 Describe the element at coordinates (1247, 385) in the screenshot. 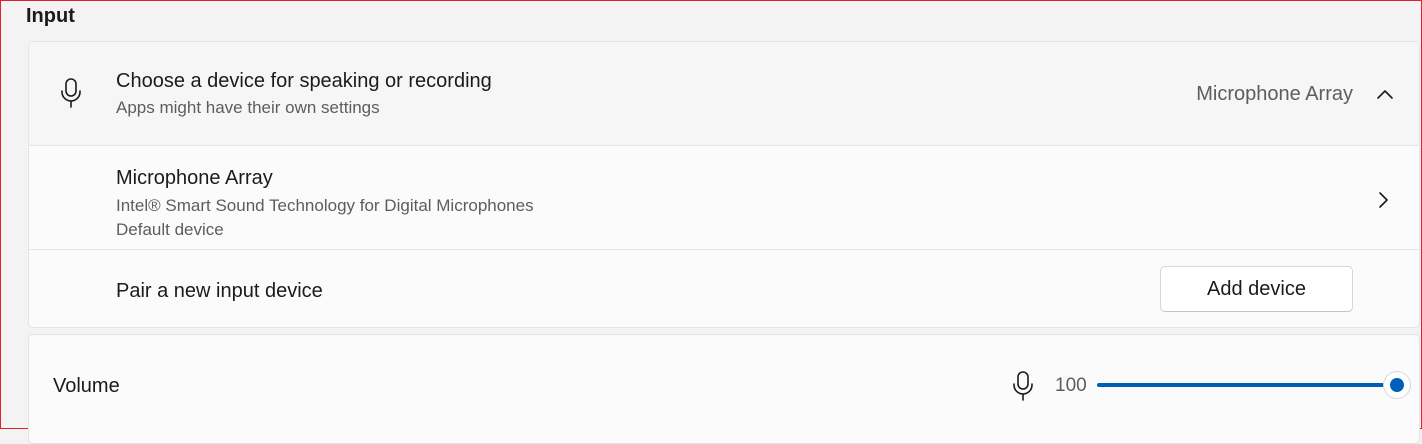

I see `slider-fill` at that location.